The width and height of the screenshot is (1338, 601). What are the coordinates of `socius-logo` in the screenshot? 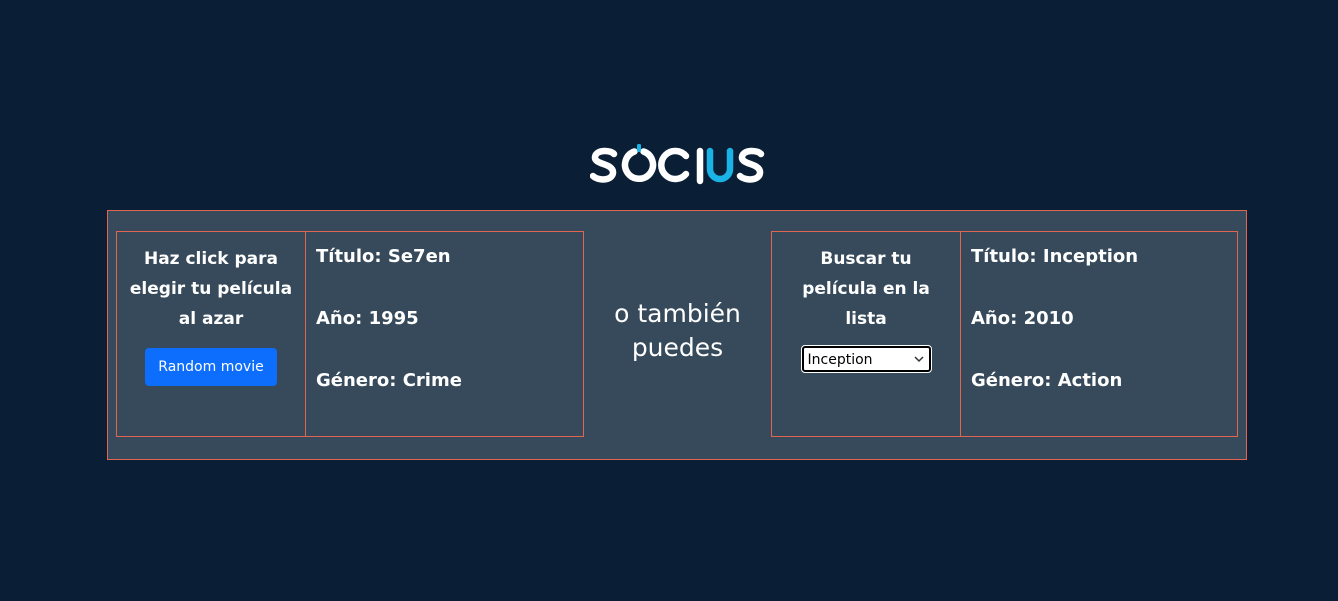 It's located at (678, 165).